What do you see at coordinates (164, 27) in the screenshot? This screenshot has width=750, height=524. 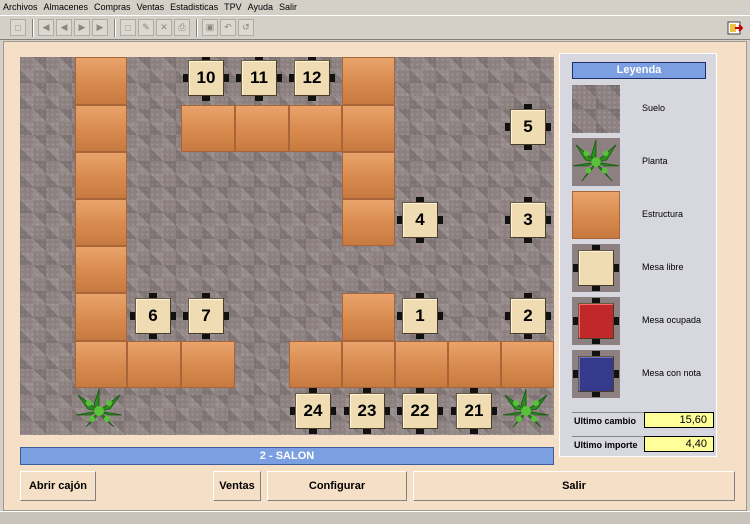 I see `delete-icon: ✕` at bounding box center [164, 27].